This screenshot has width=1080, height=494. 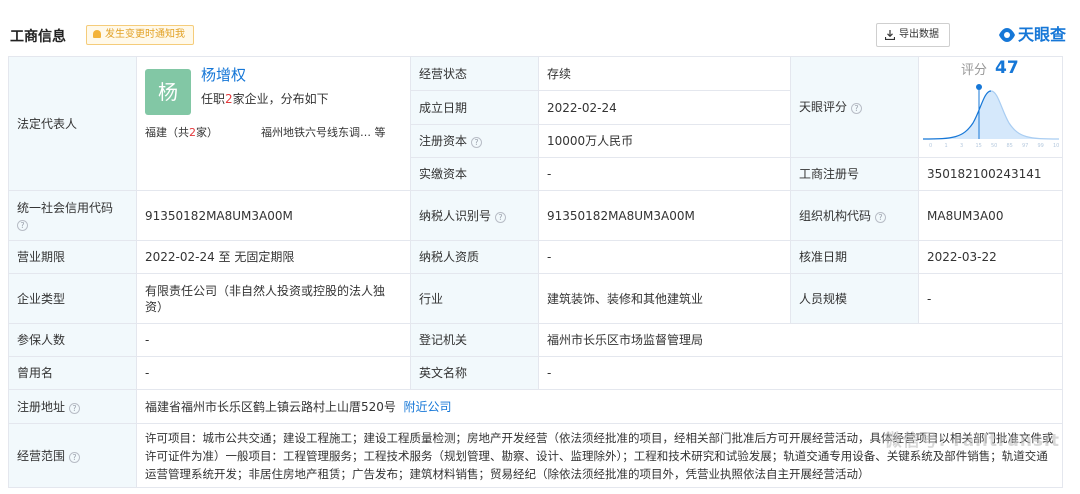 I want to click on section-title: 工商信息, so click(x=38, y=37).